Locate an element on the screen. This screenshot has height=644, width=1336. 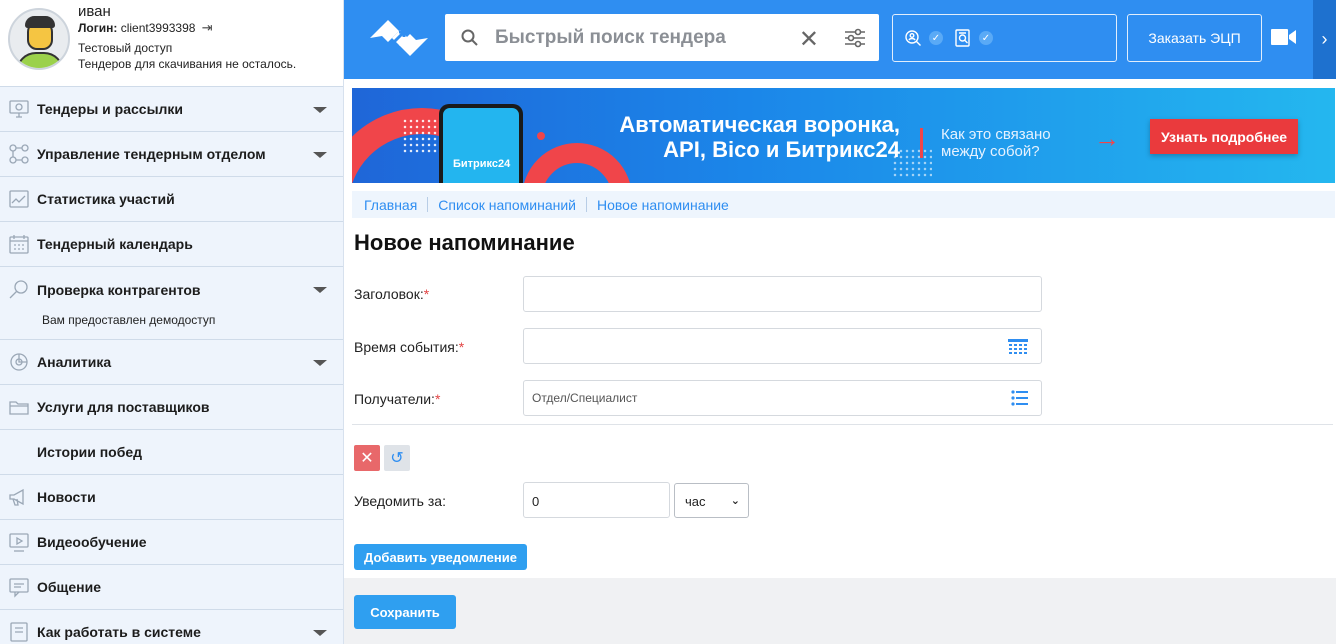
avatar is located at coordinates (39, 39).